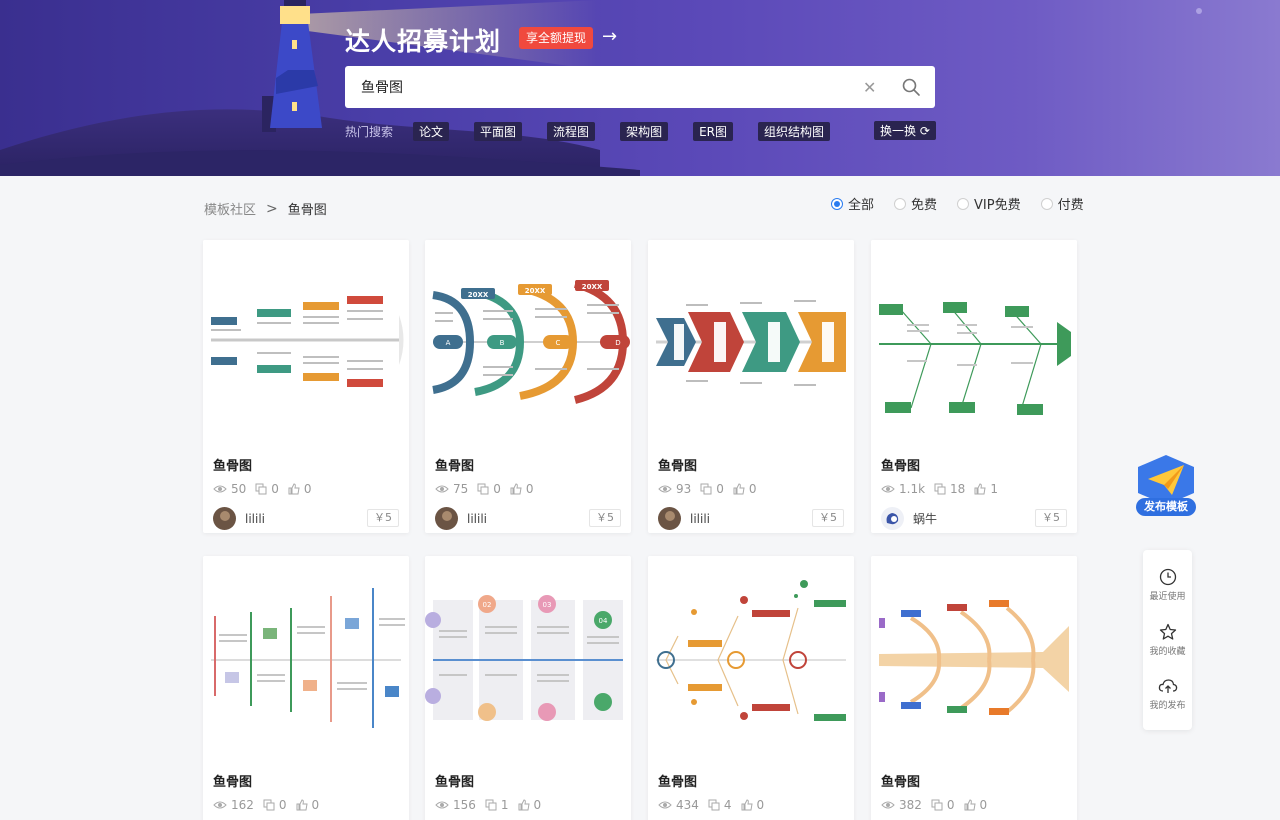 Image resolution: width=1280 pixels, height=820 pixels. What do you see at coordinates (528, 340) in the screenshot?
I see `card-thumbnail: 20XX 20XX 20XX A B C D` at bounding box center [528, 340].